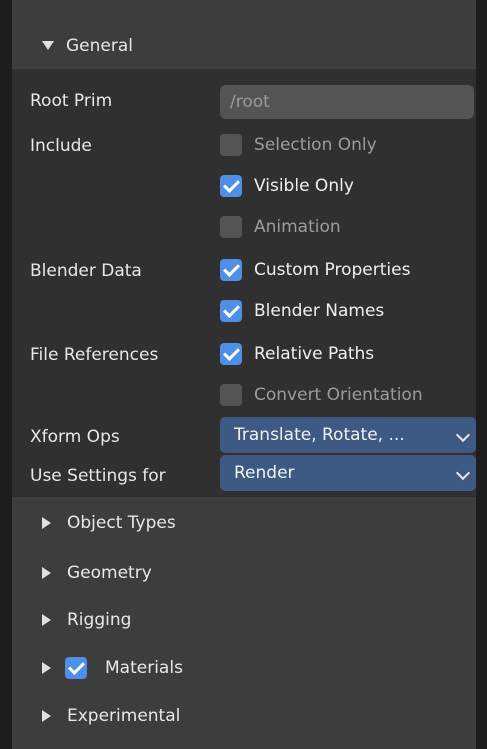 The height and width of the screenshot is (749, 487). Describe the element at coordinates (124, 716) in the screenshot. I see `subpanel-label: Experimental` at that location.